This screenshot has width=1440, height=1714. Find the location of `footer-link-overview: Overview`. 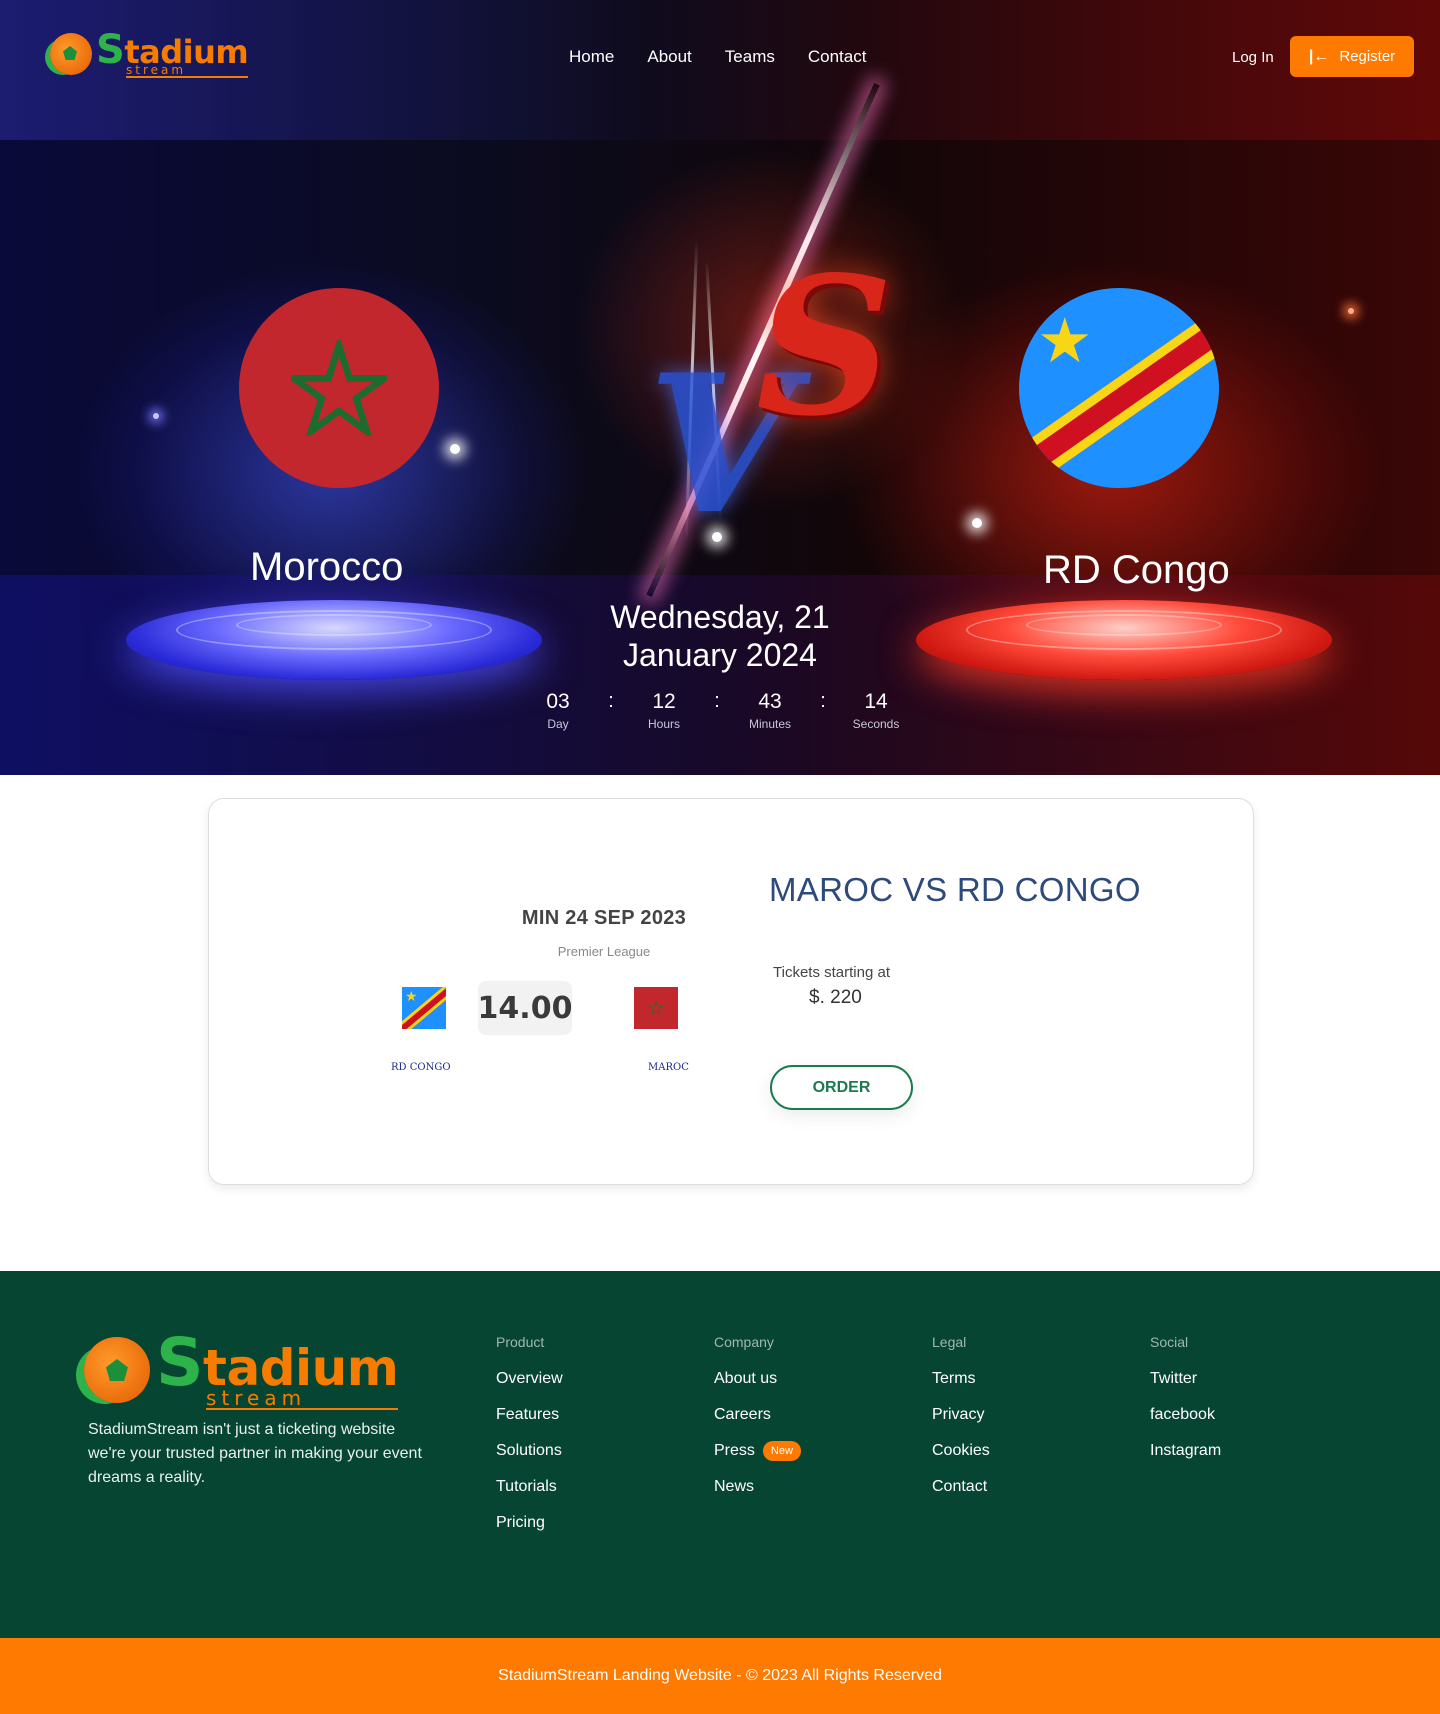

footer-link-overview: Overview is located at coordinates (529, 1378).